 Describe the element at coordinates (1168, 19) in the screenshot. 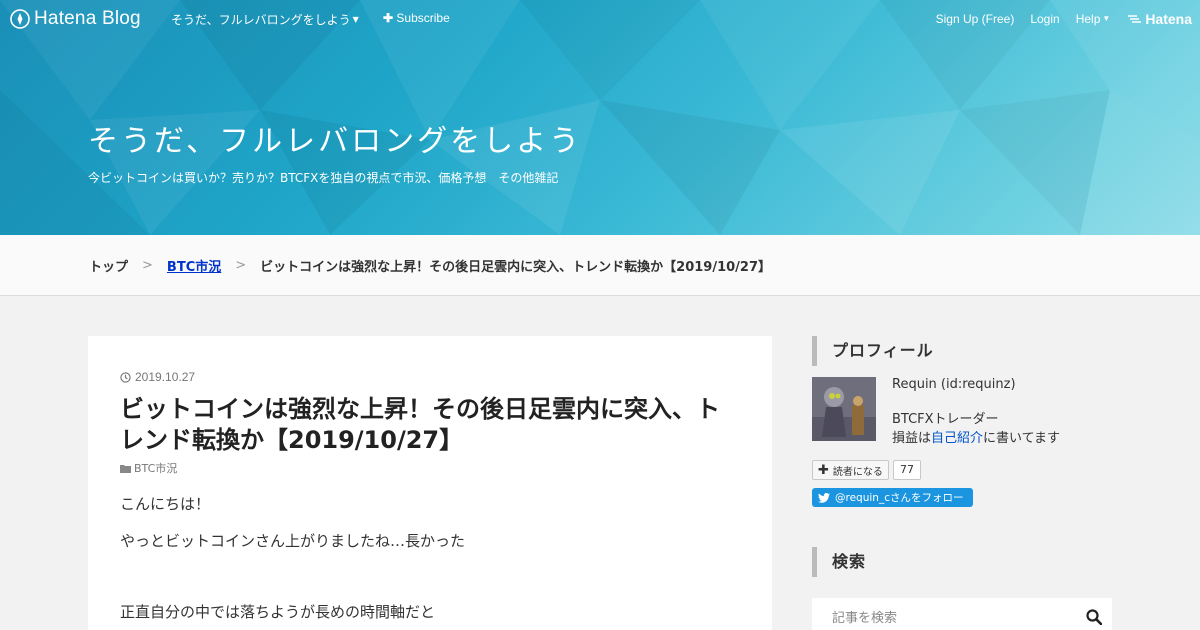

I see `hatena-logo-text: Hatena` at that location.